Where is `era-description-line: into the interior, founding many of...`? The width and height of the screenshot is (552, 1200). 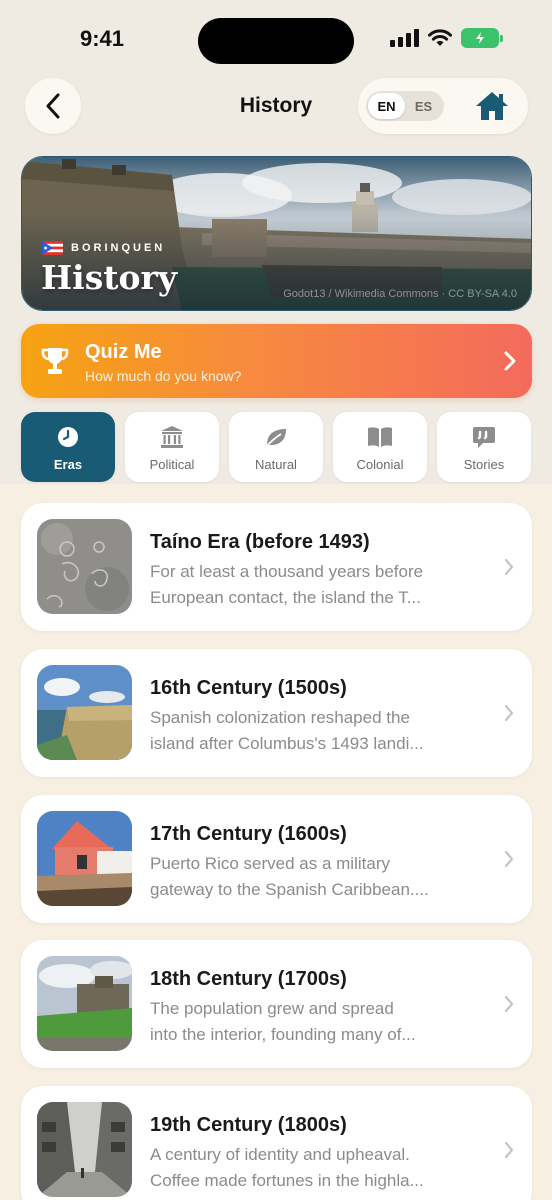
era-description-line: into the interior, founding many of... is located at coordinates (283, 1034).